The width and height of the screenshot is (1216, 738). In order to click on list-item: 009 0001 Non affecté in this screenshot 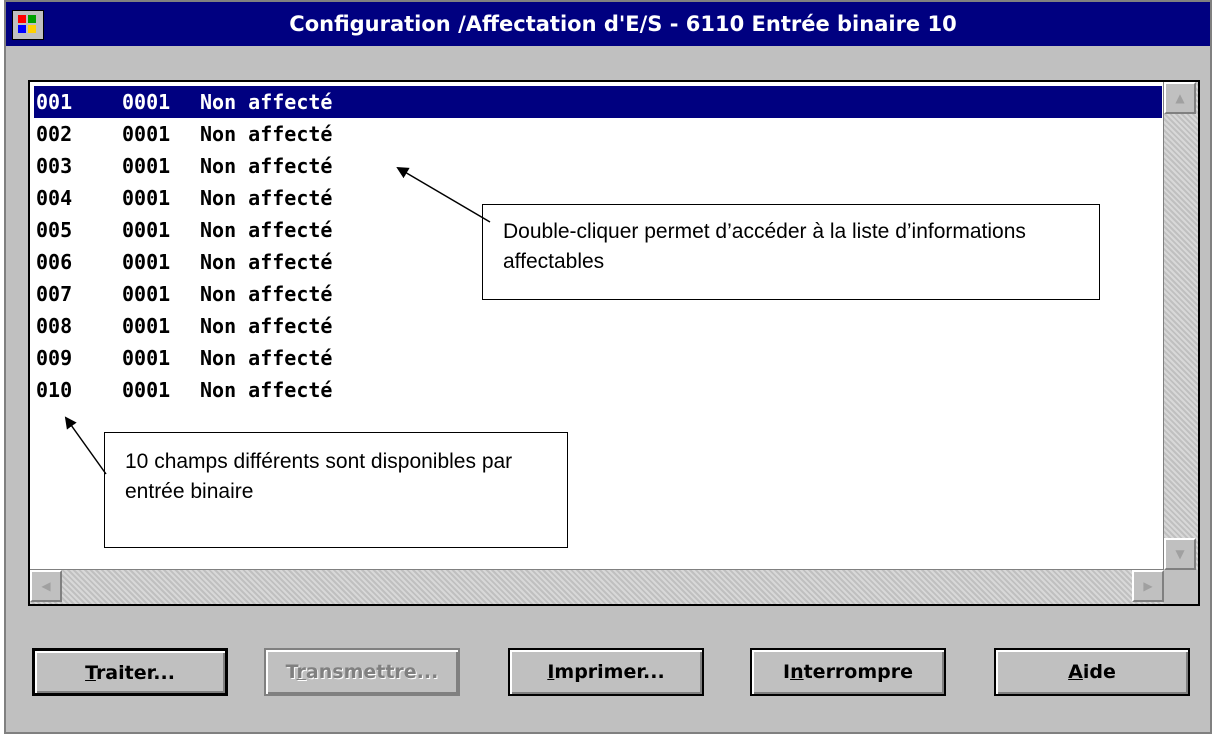, I will do `click(598, 358)`.